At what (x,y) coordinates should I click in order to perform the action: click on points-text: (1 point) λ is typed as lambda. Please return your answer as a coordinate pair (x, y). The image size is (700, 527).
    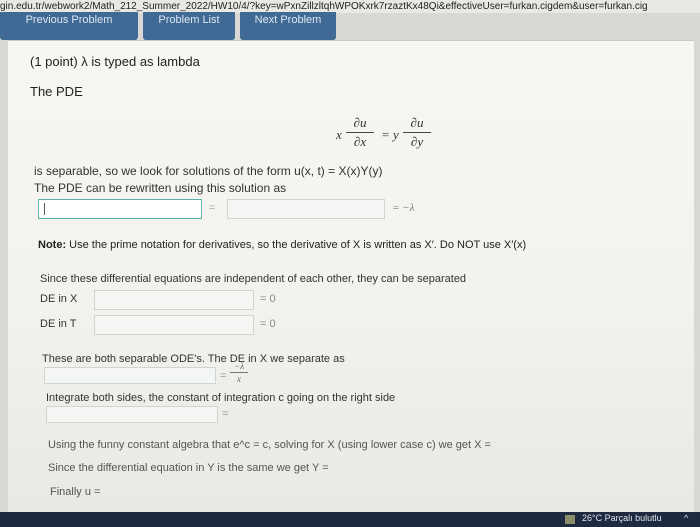
    Looking at the image, I should click on (115, 61).